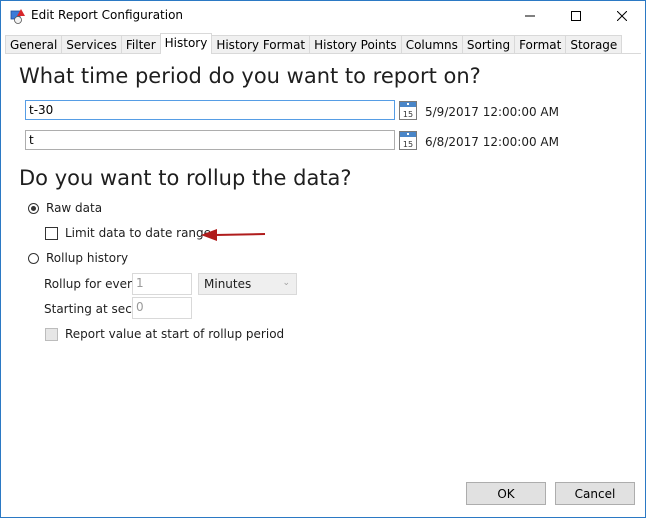  I want to click on cancel-button: Cancel, so click(595, 493).